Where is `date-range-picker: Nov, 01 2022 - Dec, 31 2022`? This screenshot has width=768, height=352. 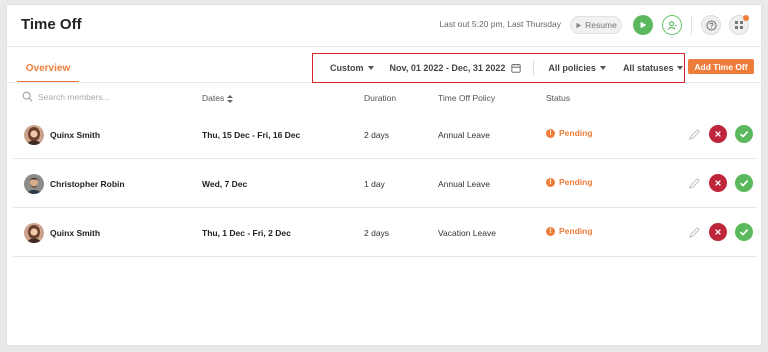 date-range-picker: Nov, 01 2022 - Dec, 31 2022 is located at coordinates (456, 68).